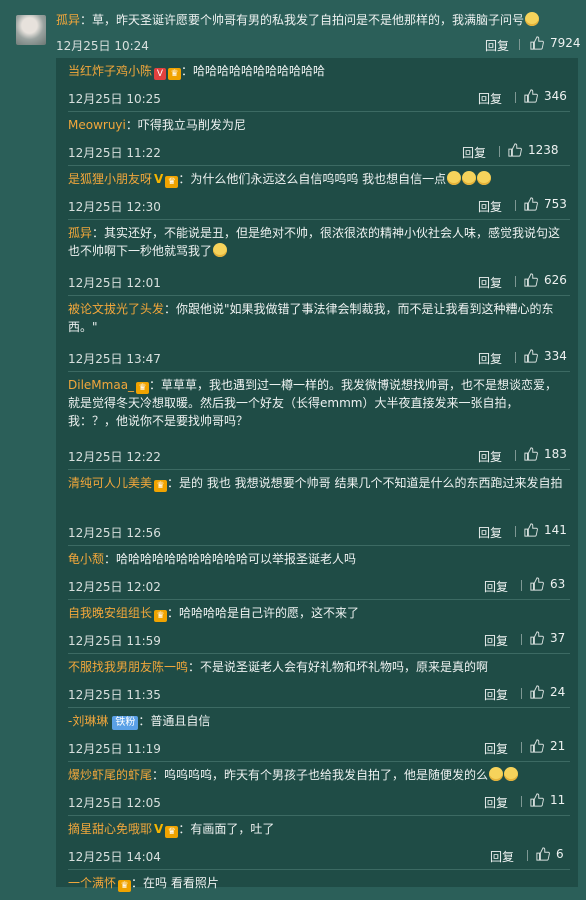 This screenshot has width=586, height=900. What do you see at coordinates (80, 233) in the screenshot?
I see `reply-username: 孤异` at bounding box center [80, 233].